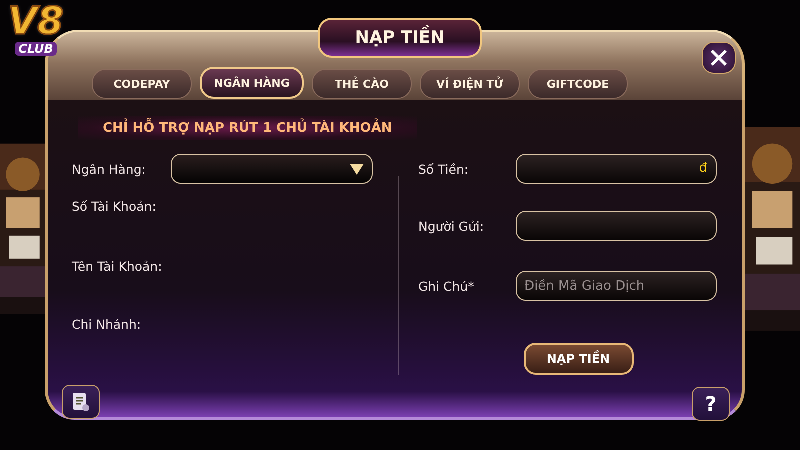  What do you see at coordinates (616, 286) in the screenshot?
I see `input-field: Điền Mã Giao Dịch` at bounding box center [616, 286].